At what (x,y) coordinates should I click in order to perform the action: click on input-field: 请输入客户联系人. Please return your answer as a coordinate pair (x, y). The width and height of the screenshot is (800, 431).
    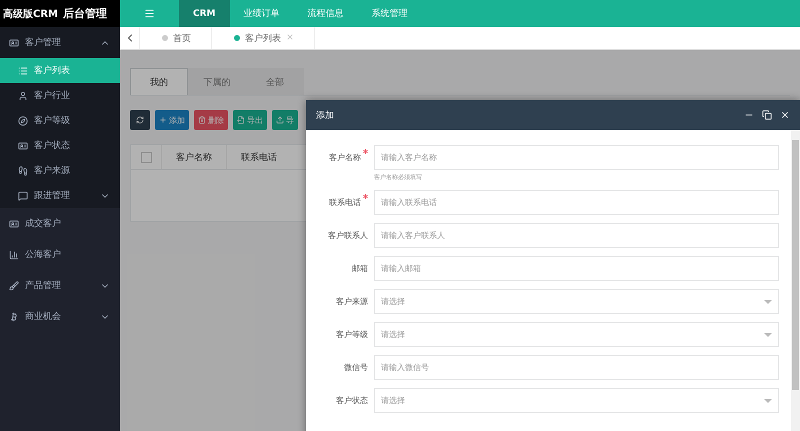
    Looking at the image, I should click on (576, 235).